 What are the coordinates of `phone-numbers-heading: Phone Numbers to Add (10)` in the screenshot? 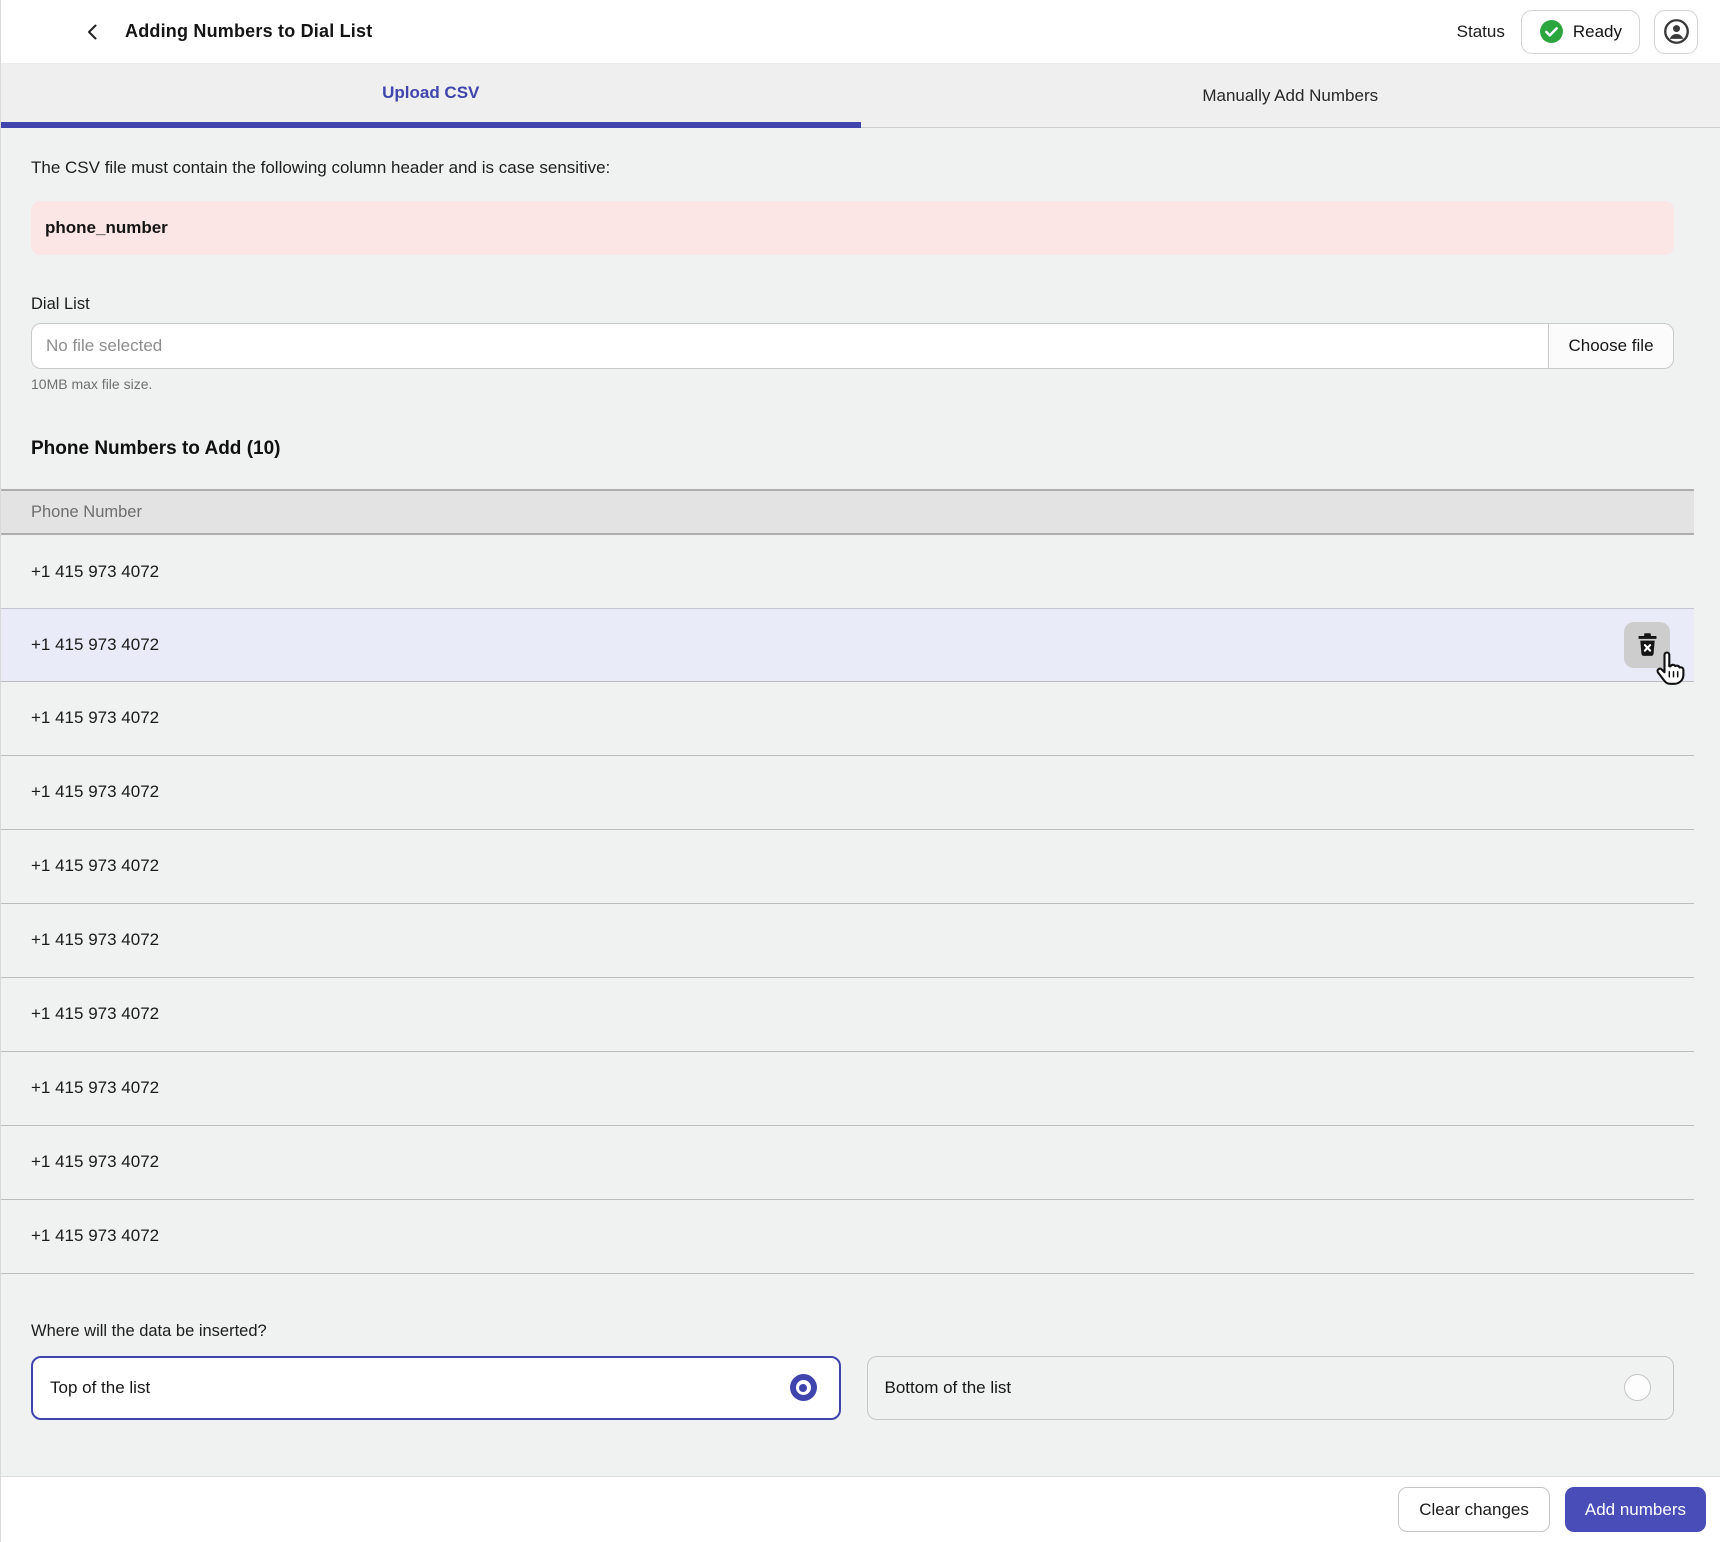 It's located at (156, 448).